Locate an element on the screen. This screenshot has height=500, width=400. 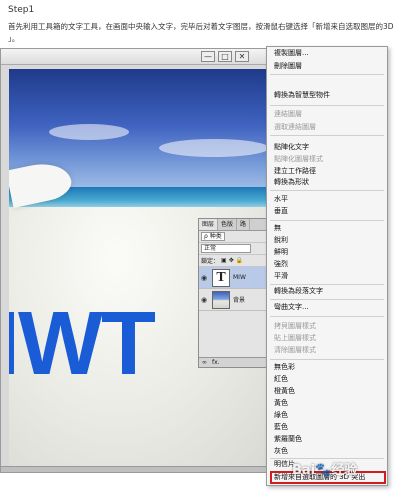
watermark-suffix: 经验 is located at coordinates (344, 470).